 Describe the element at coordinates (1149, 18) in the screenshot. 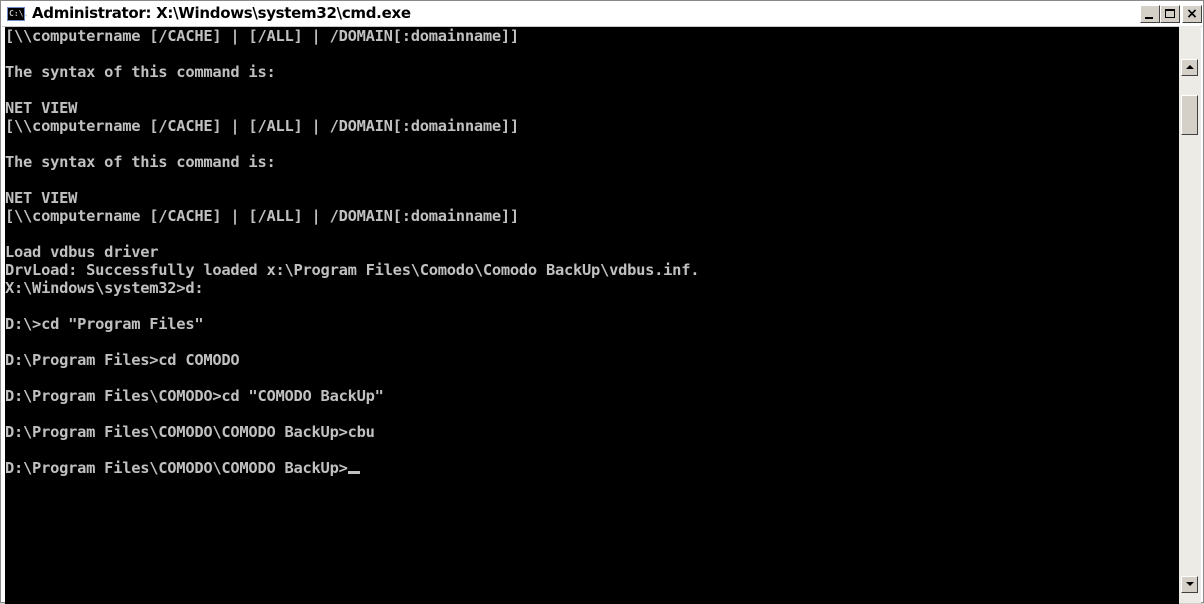

I see `minimize-icon` at that location.